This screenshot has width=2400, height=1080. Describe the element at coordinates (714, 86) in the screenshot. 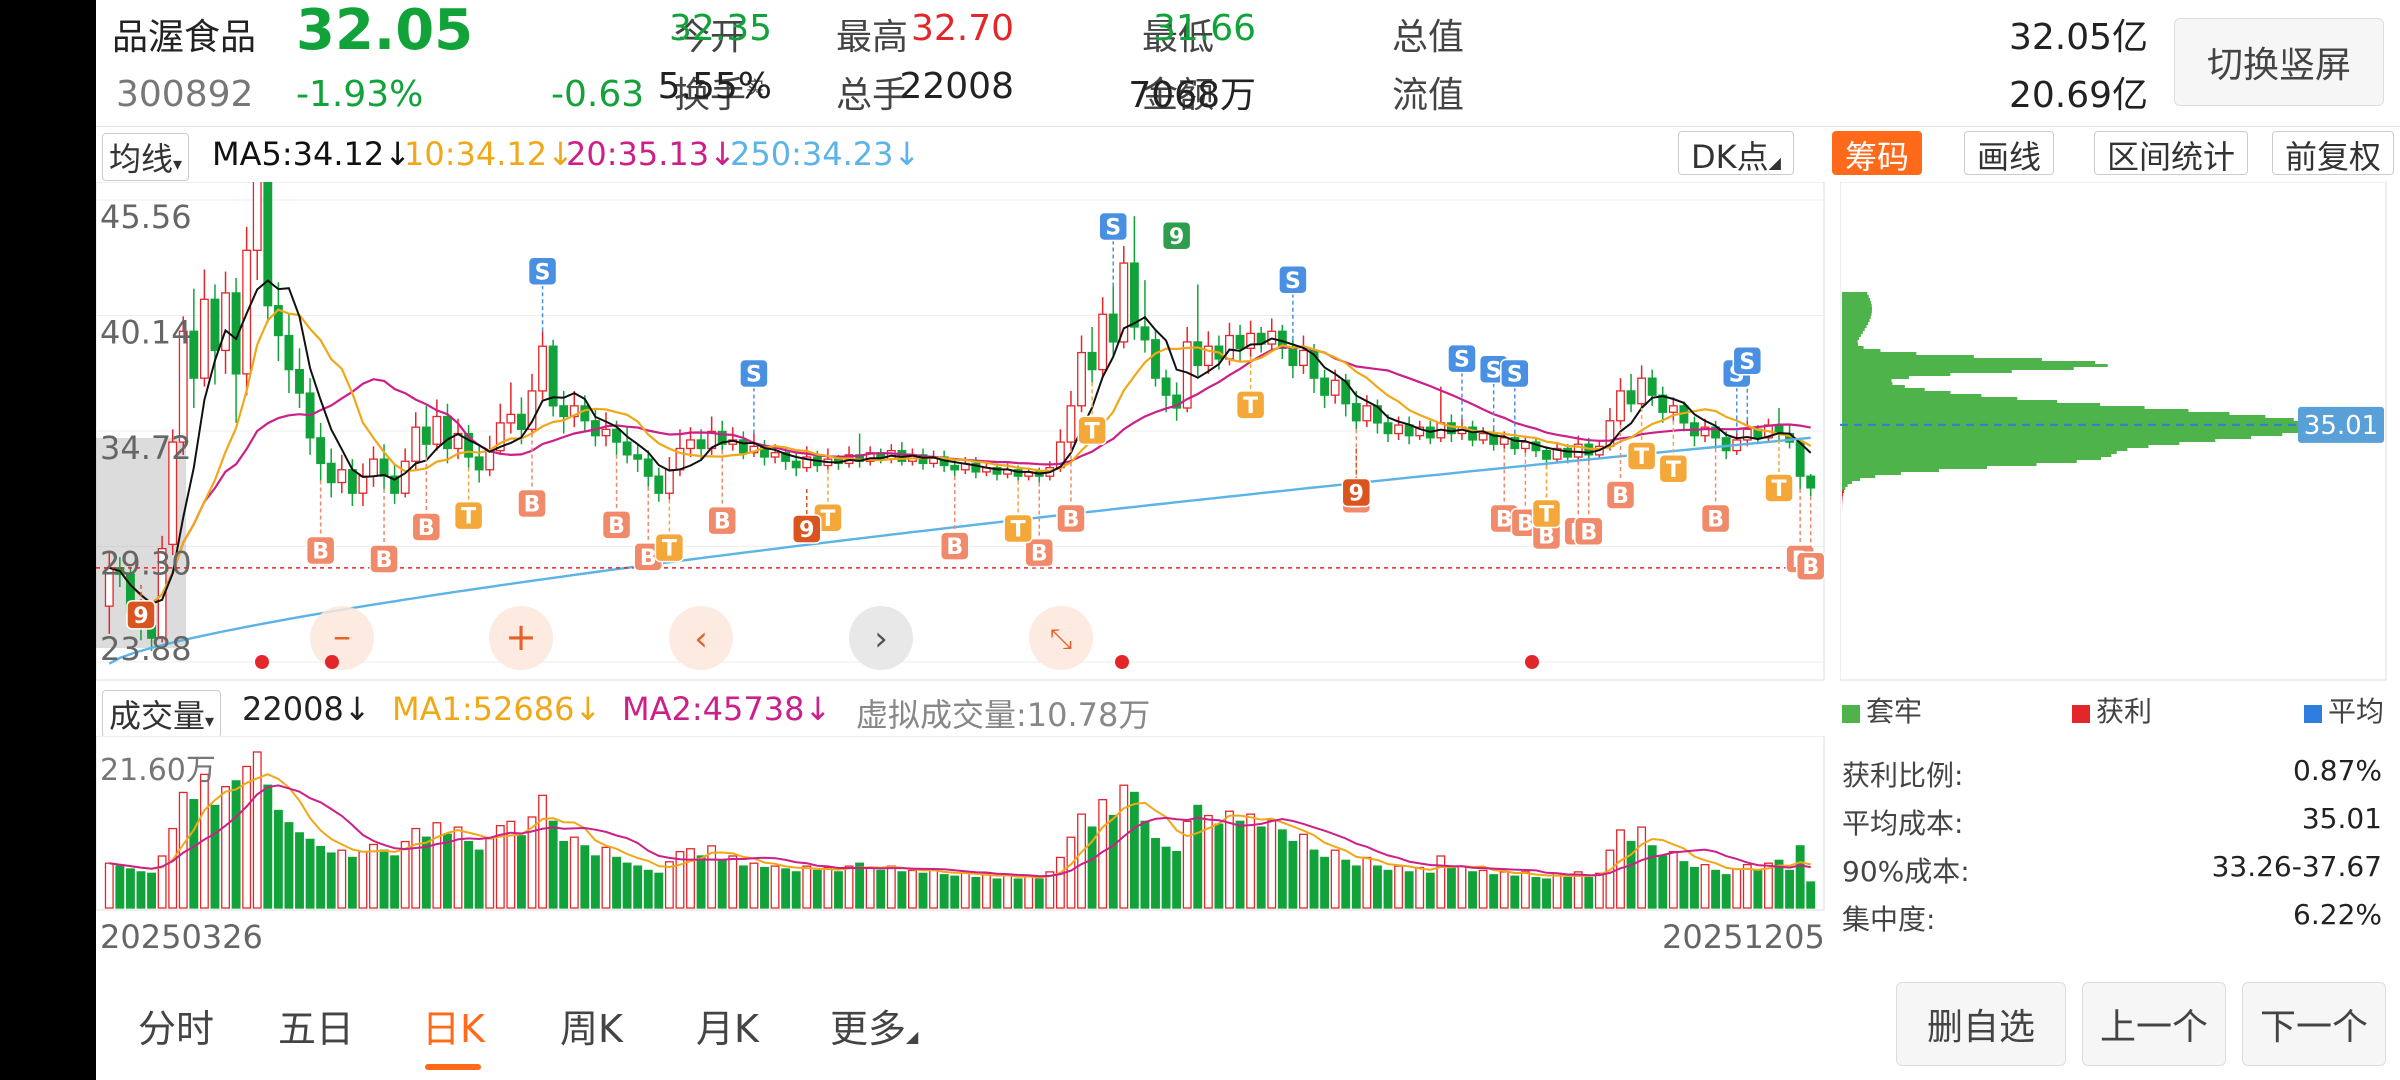

I see `turnover-value: 5.55%` at that location.